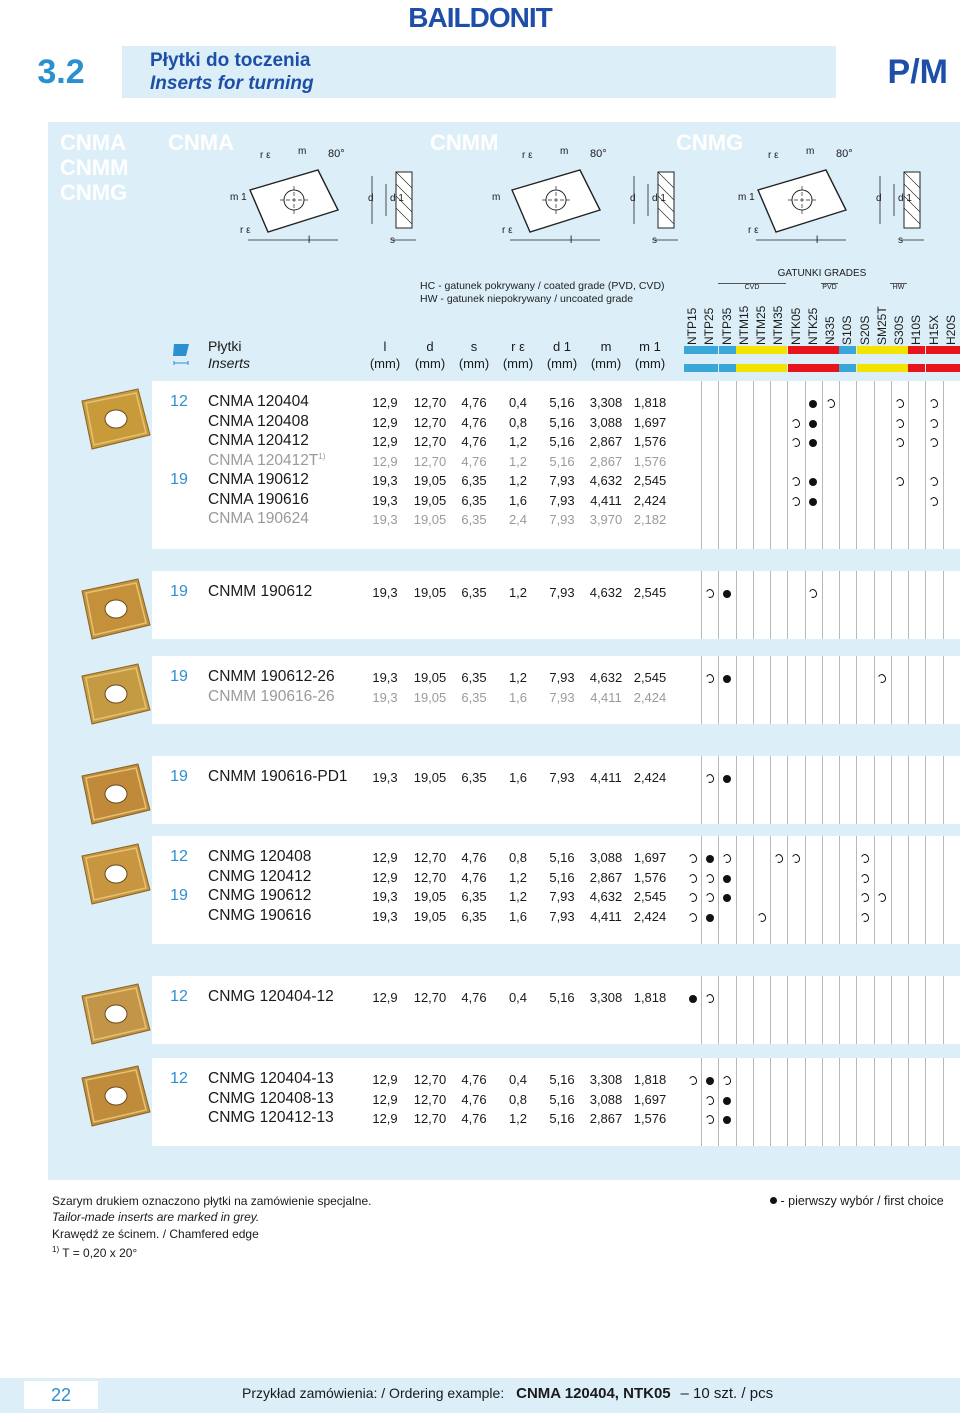 The image size is (960, 1413). What do you see at coordinates (271, 676) in the screenshot?
I see `insert-code-text: CNMM 190612-26` at bounding box center [271, 676].